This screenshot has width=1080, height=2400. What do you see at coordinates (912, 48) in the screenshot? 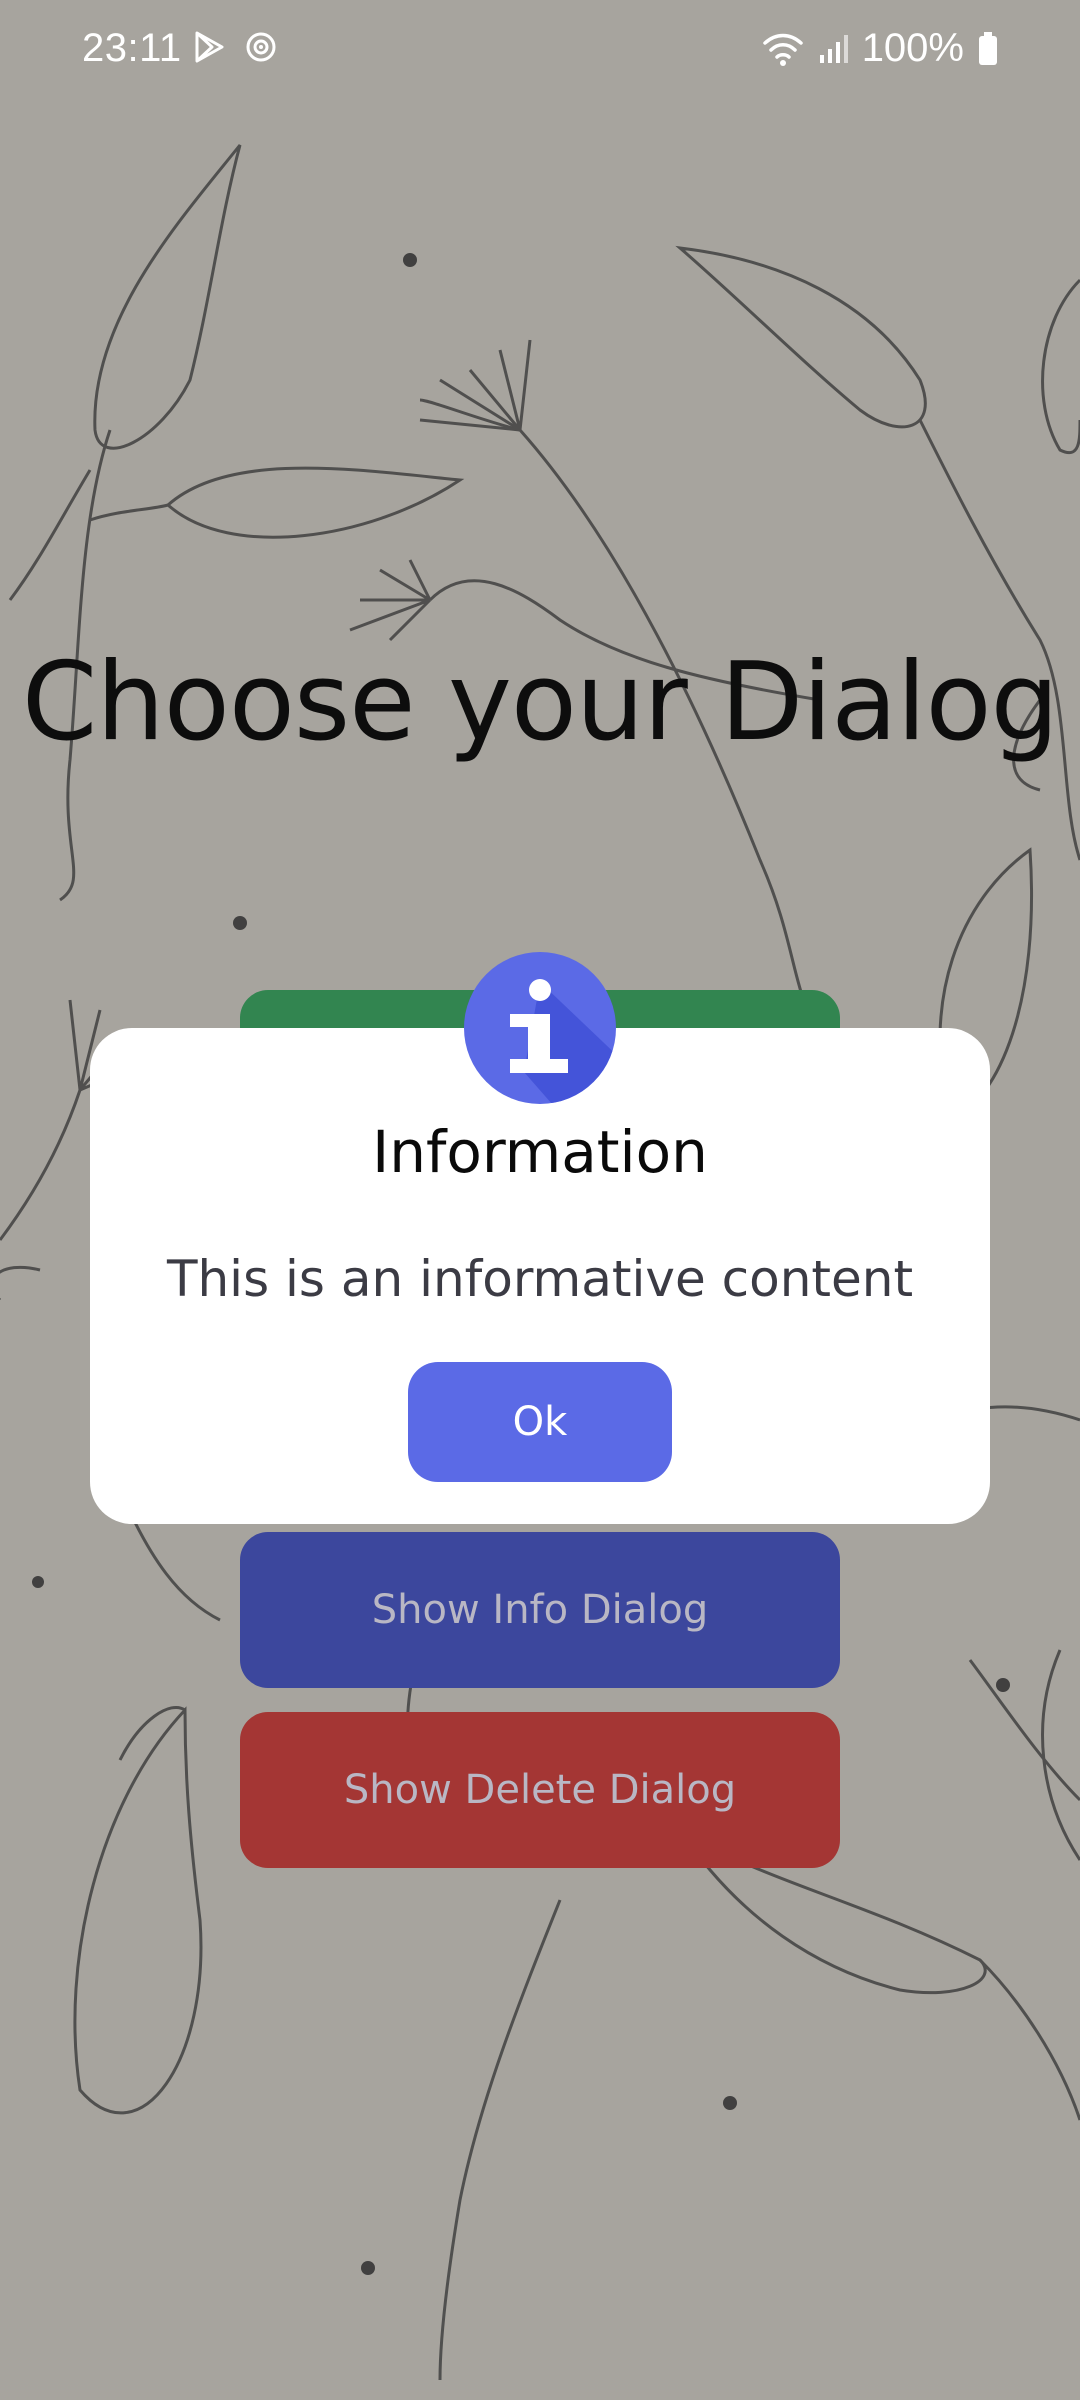
I see `battery-percent: 100%` at bounding box center [912, 48].